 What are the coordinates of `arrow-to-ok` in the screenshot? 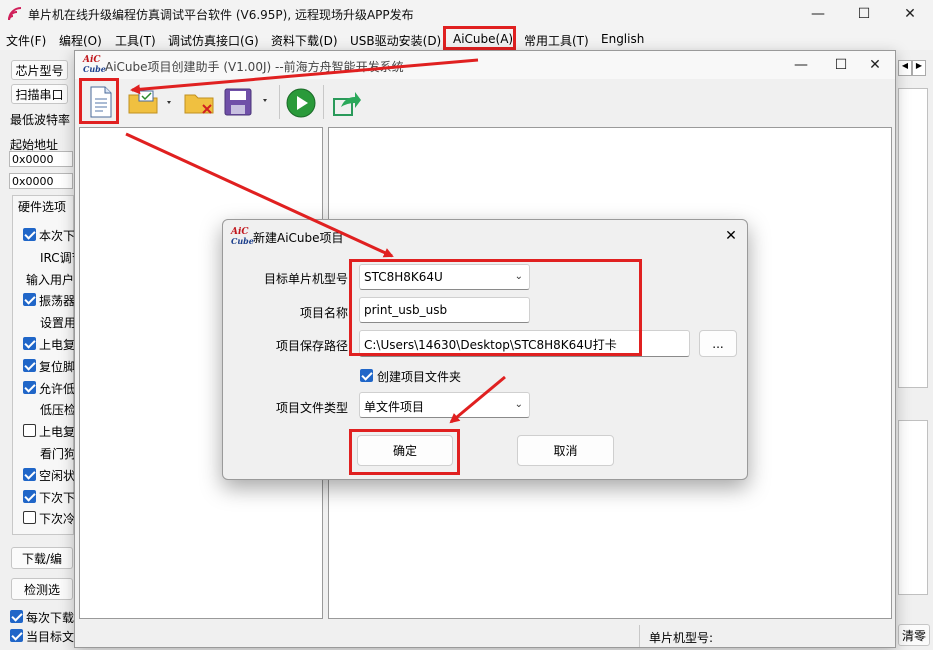 It's located at (477, 399).